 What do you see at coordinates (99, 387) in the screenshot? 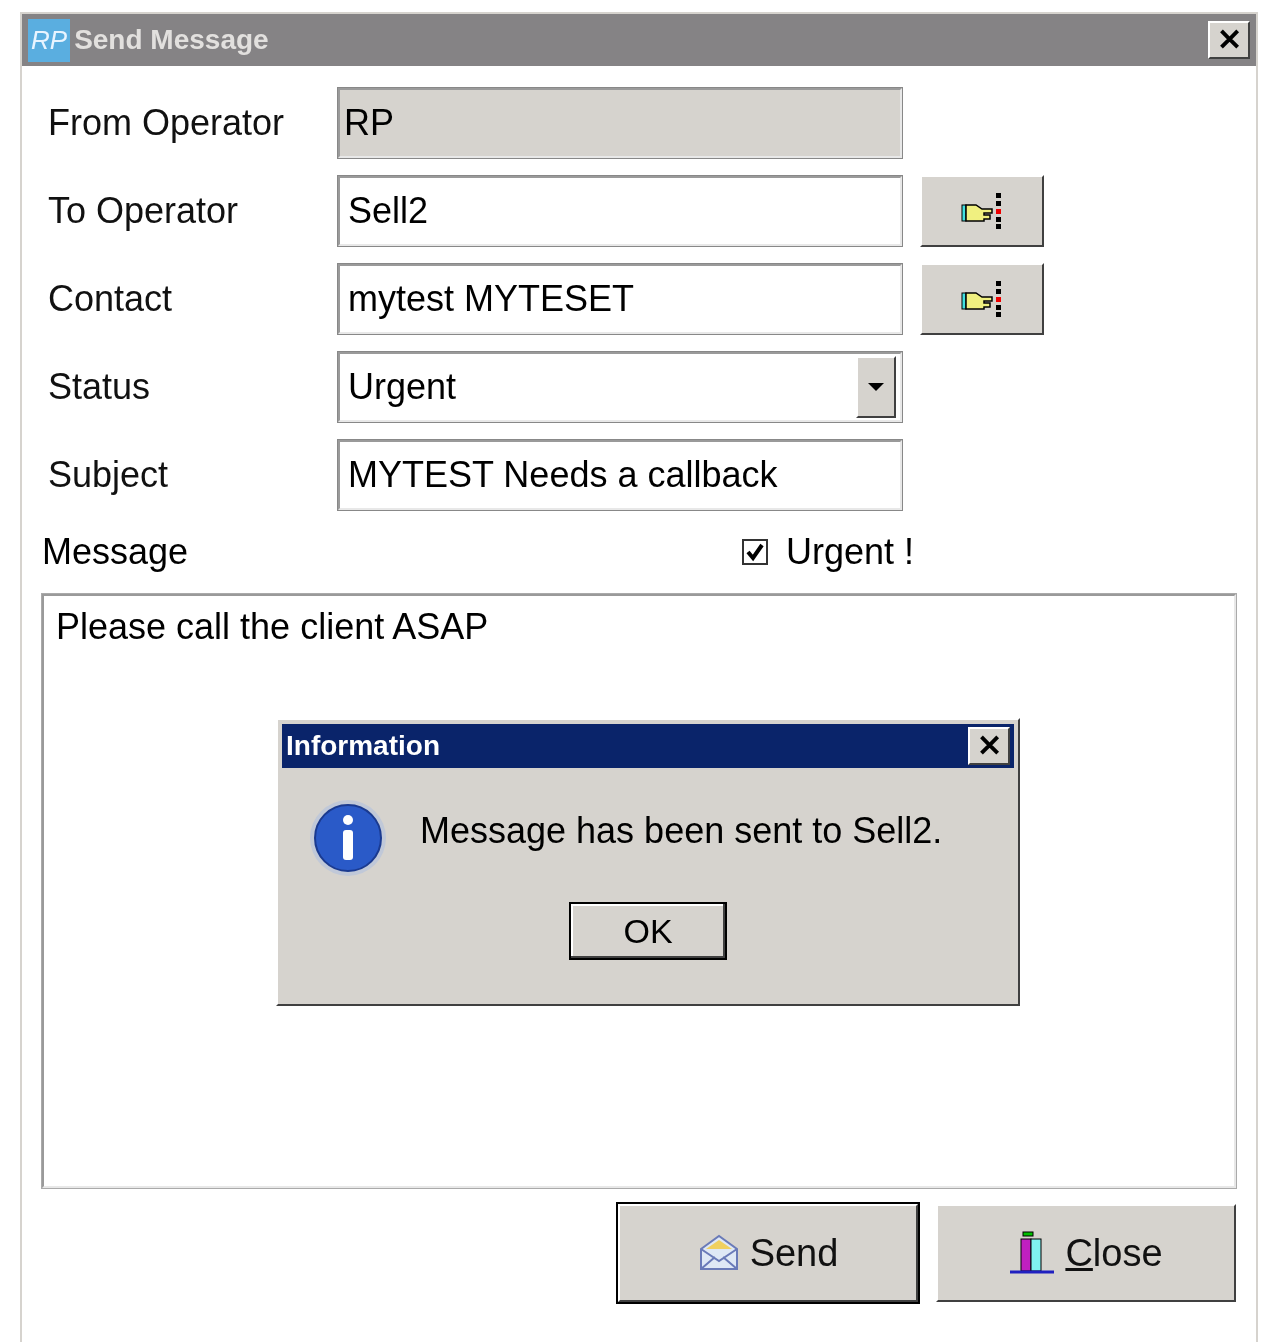
I see `field-label: Status` at bounding box center [99, 387].